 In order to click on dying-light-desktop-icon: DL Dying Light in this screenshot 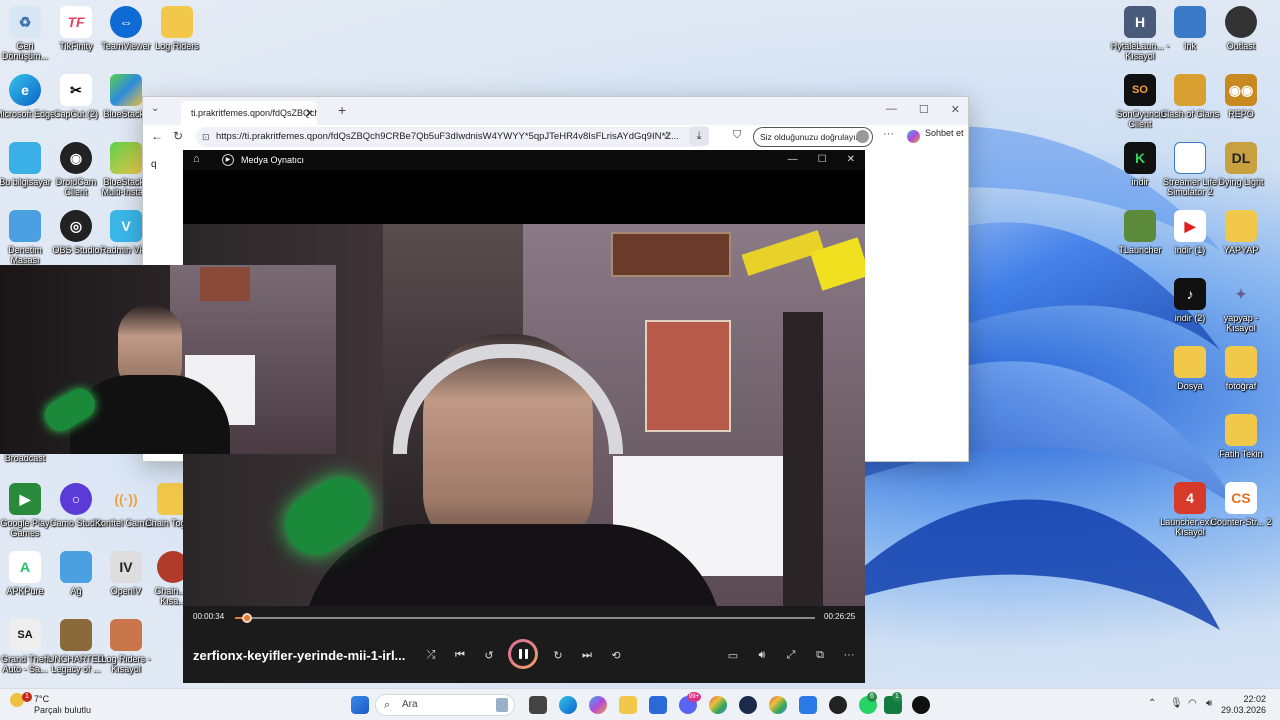, I will do `click(1241, 164)`.